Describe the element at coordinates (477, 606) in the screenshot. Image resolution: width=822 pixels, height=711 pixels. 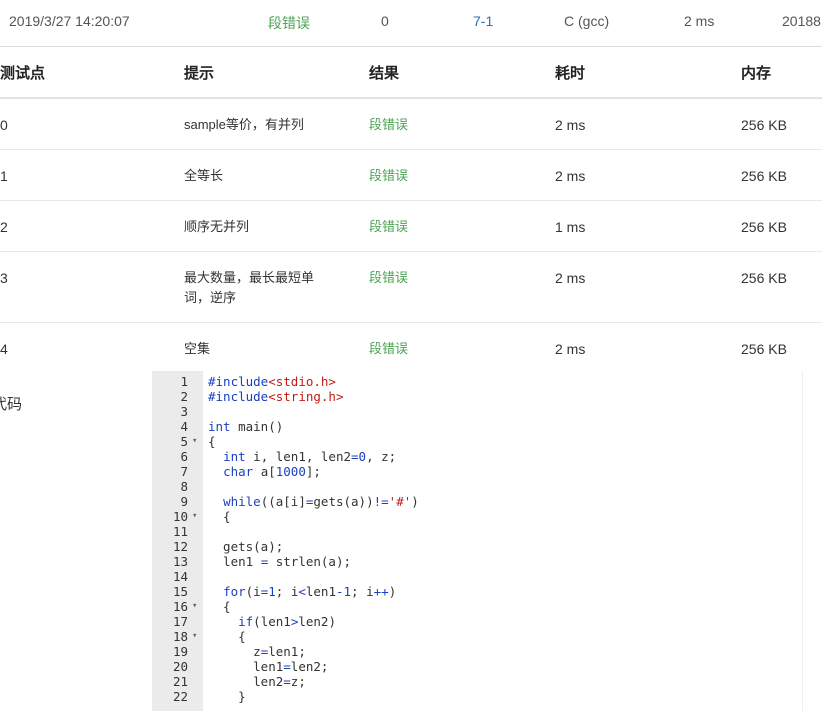
I see `code-line: 16 ▾ {` at that location.